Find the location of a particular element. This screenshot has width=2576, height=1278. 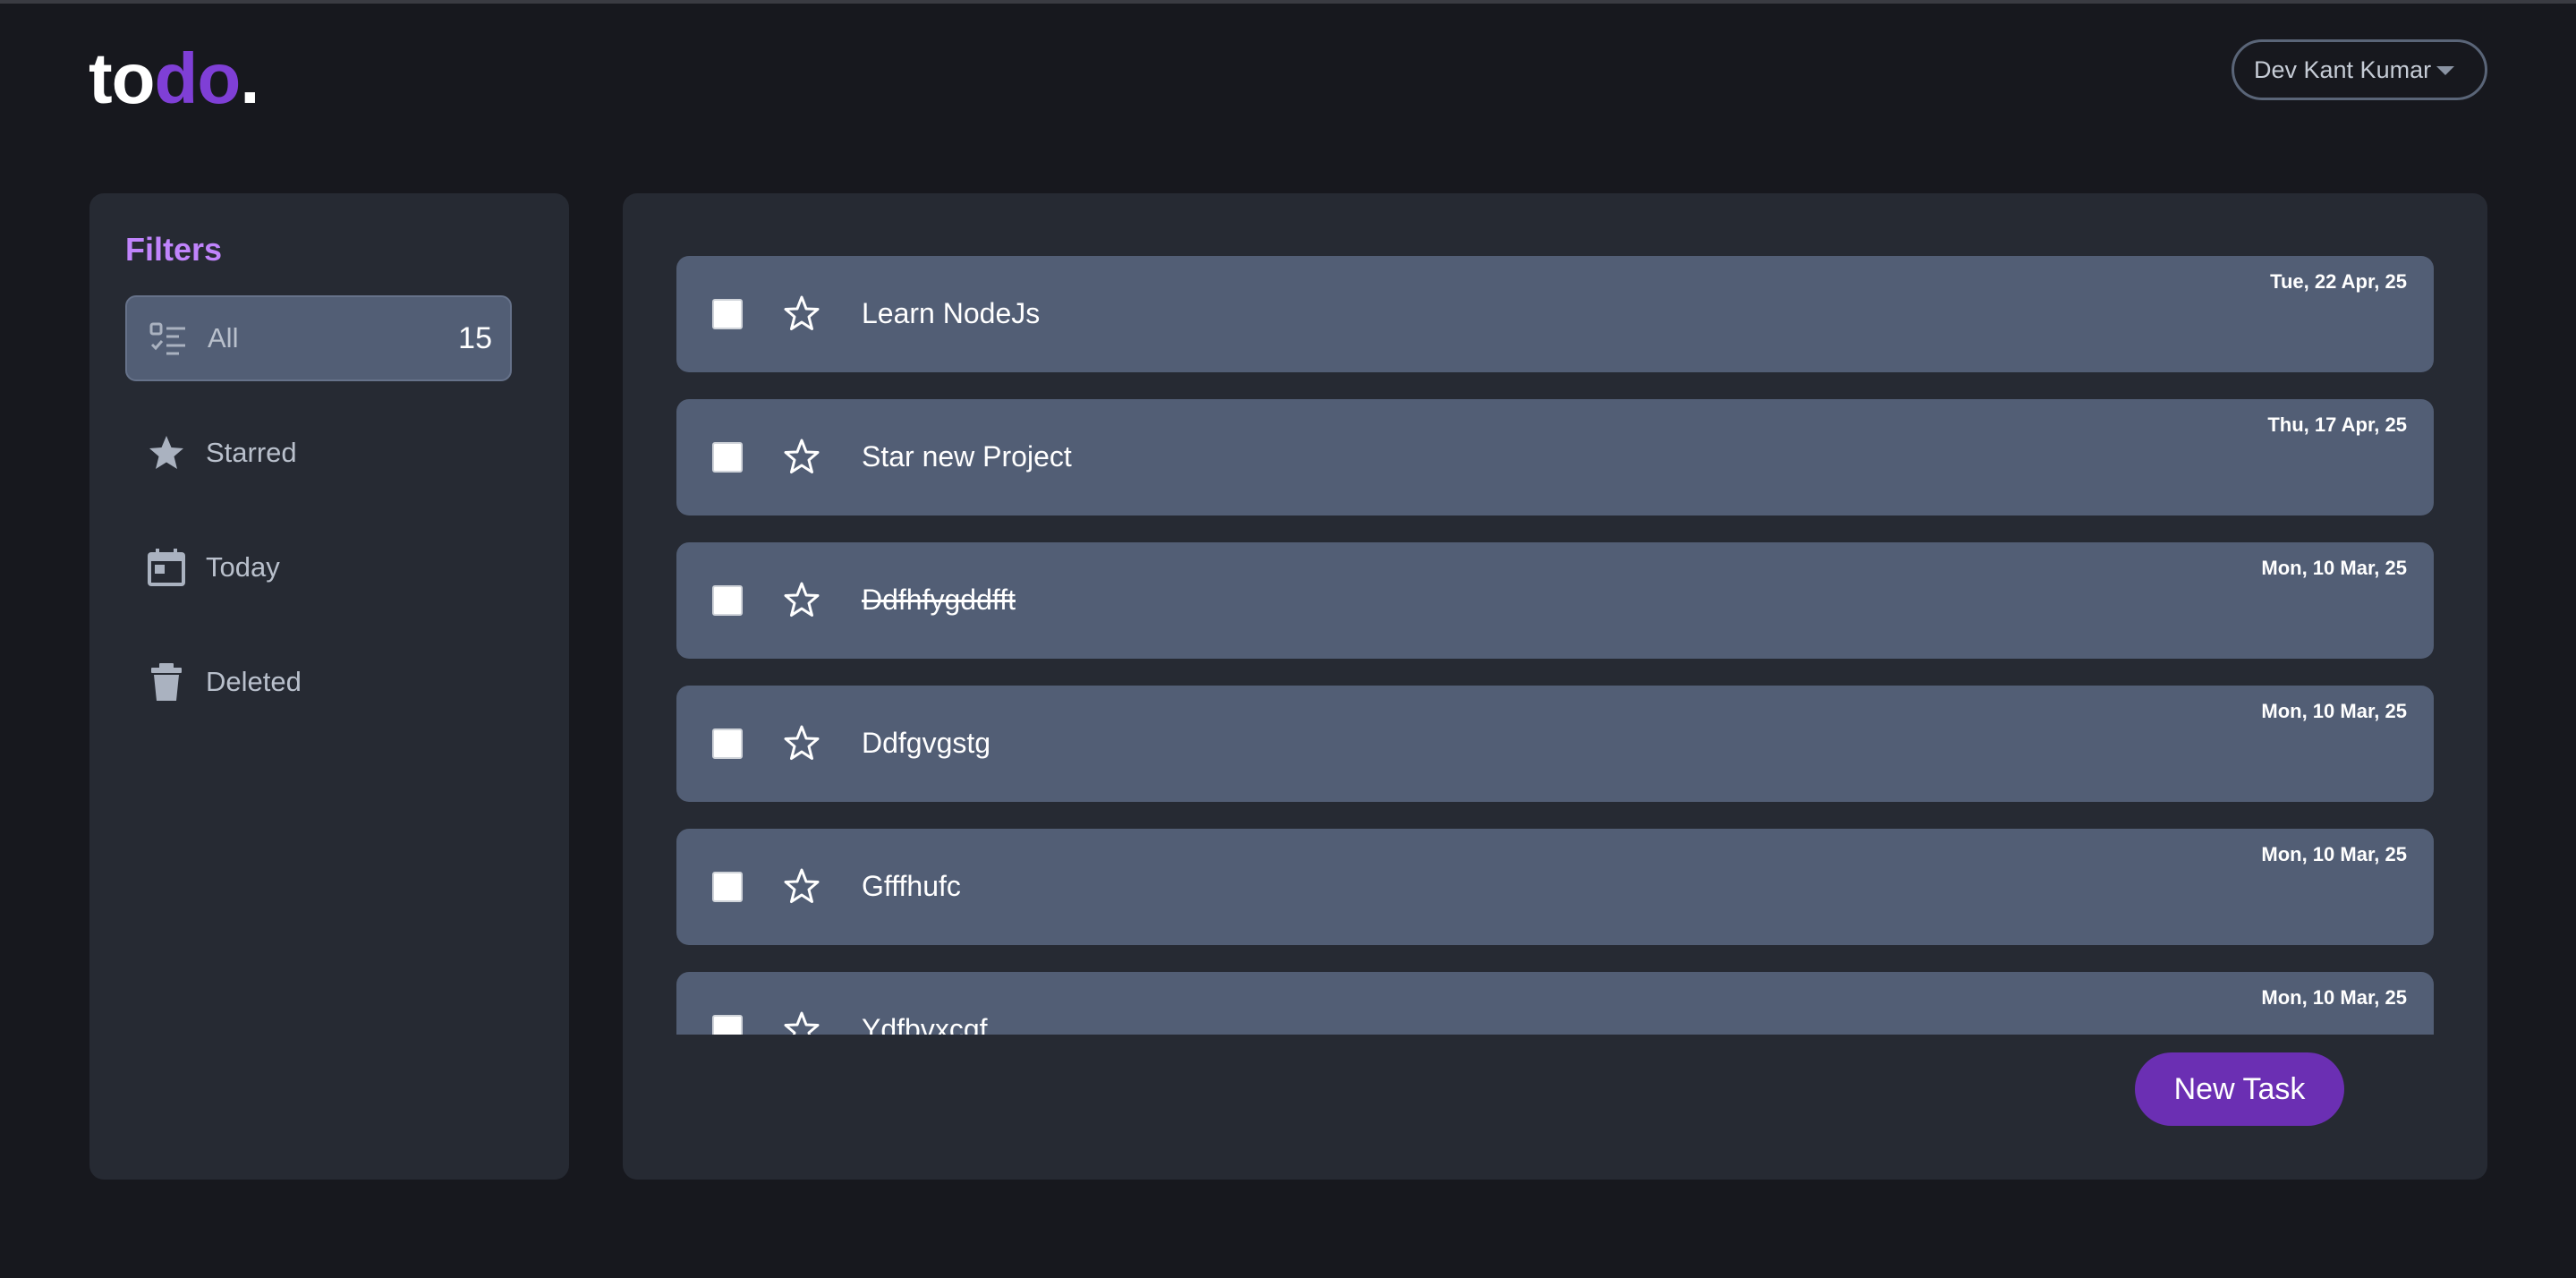

task-item: Ddfgvgstg Mon, 10 Mar, 25 is located at coordinates (1555, 744).